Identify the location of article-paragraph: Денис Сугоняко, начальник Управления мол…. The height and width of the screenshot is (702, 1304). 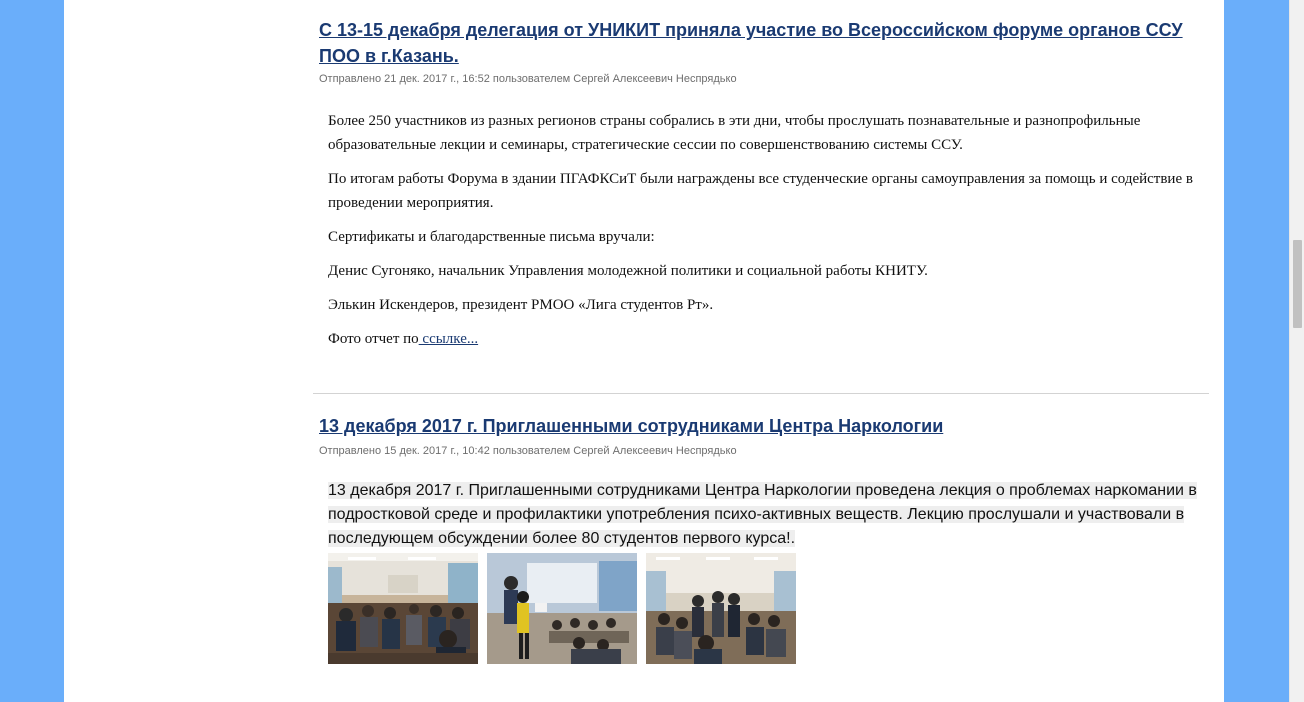
(628, 271).